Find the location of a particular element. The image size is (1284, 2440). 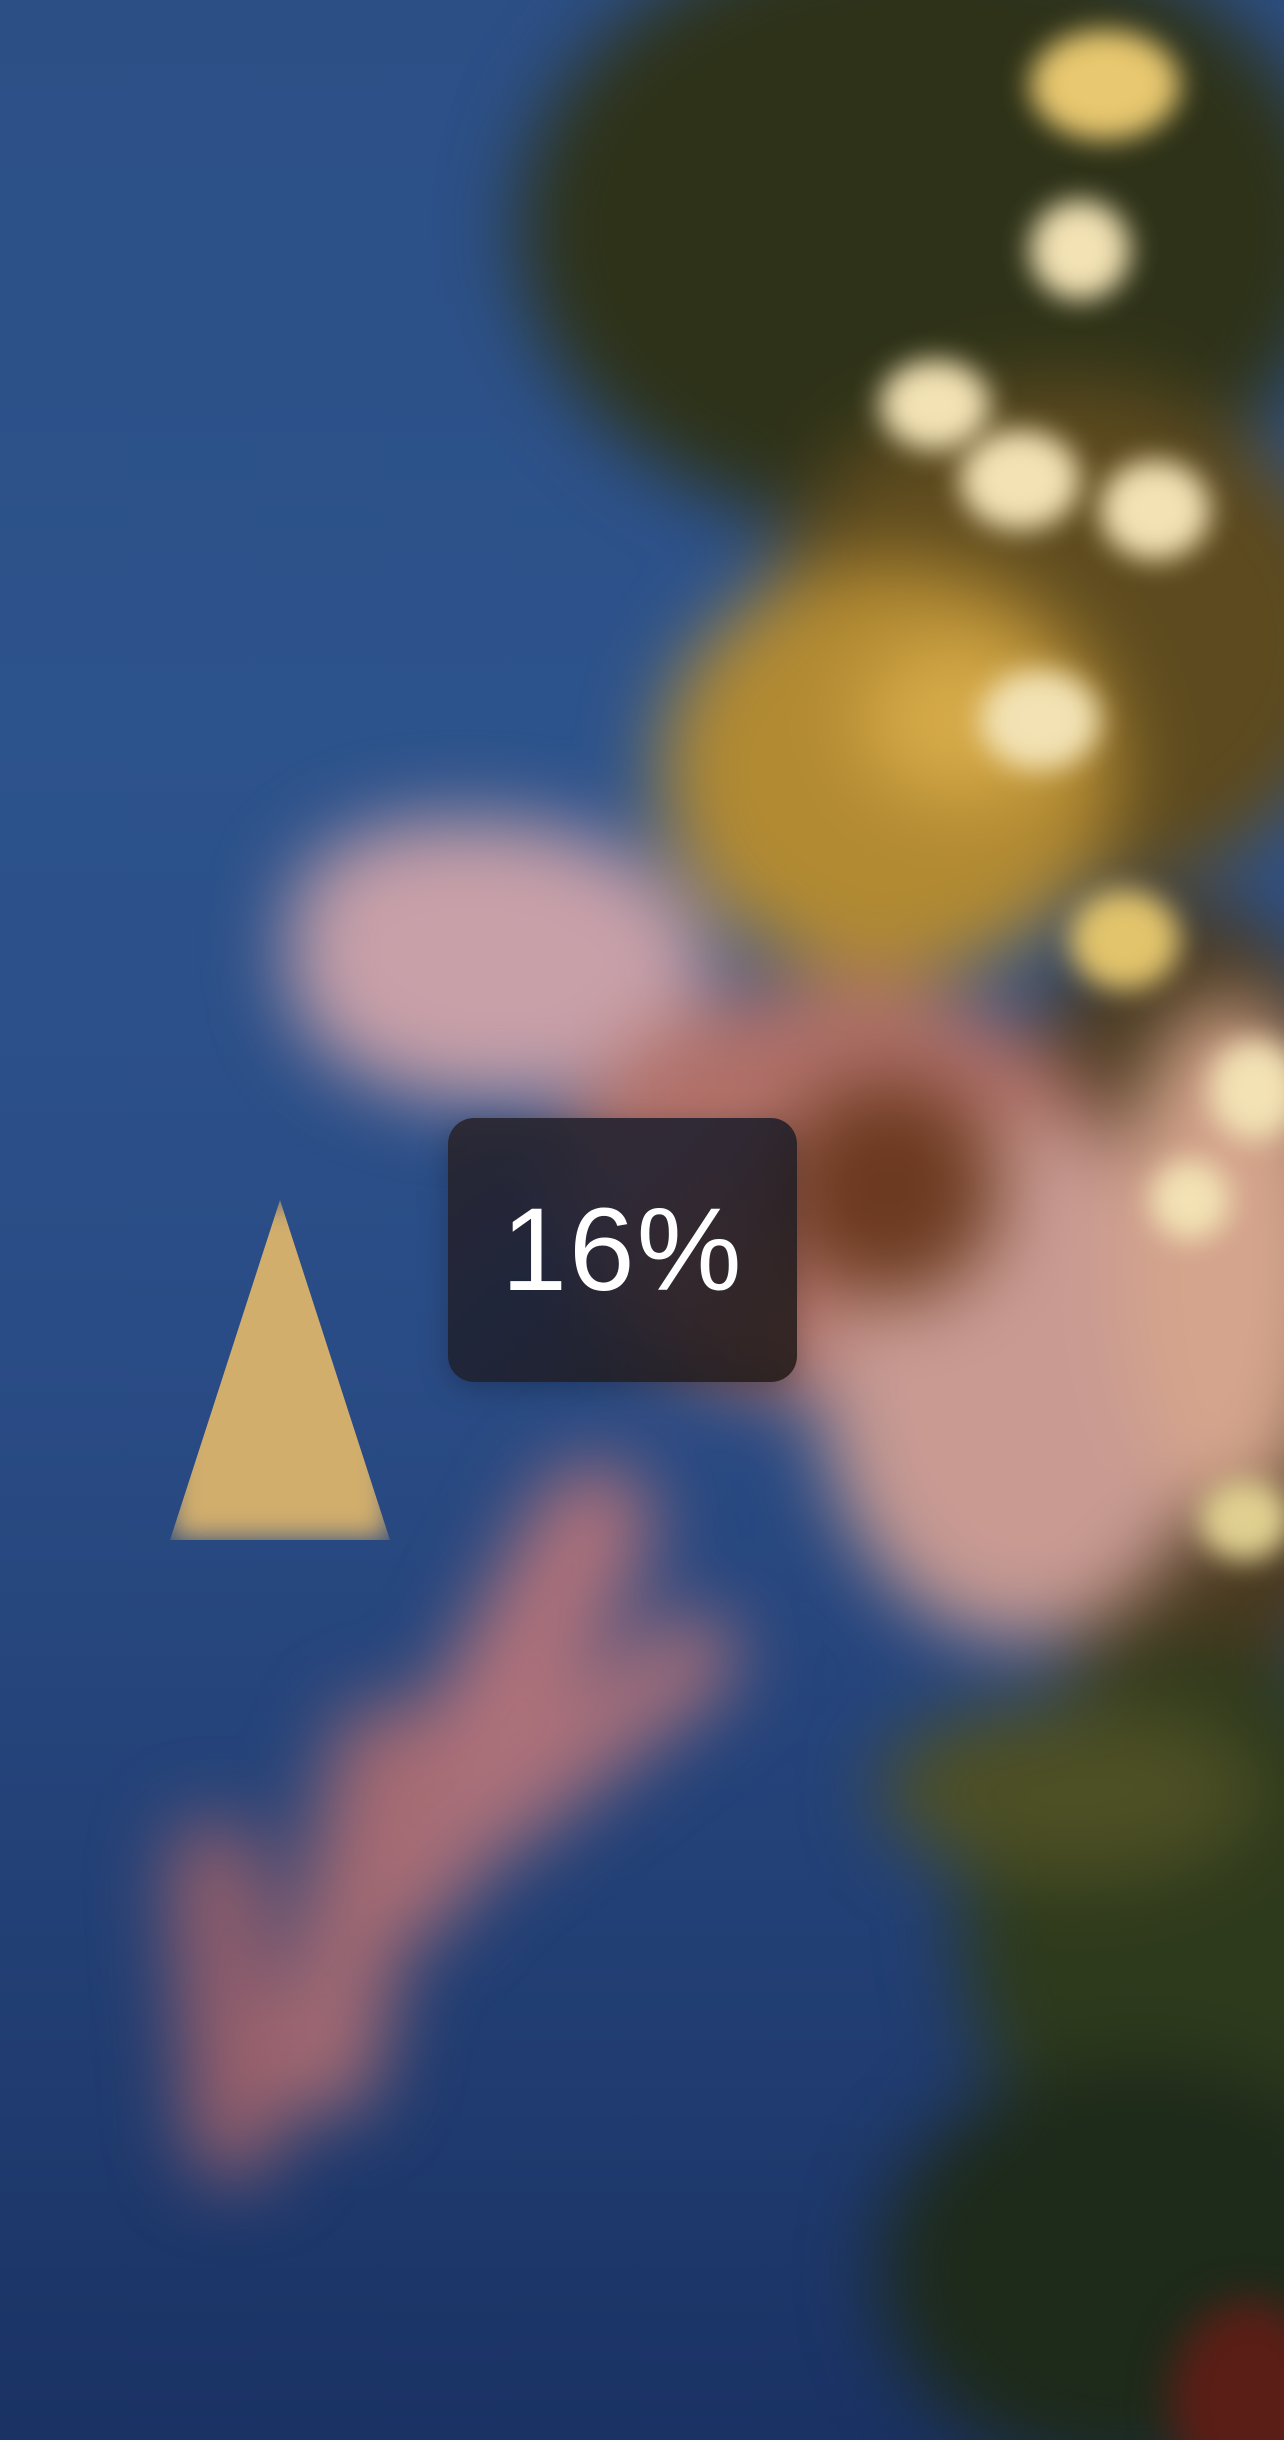

wallpaper-ribbon is located at coordinates (225, 2000).